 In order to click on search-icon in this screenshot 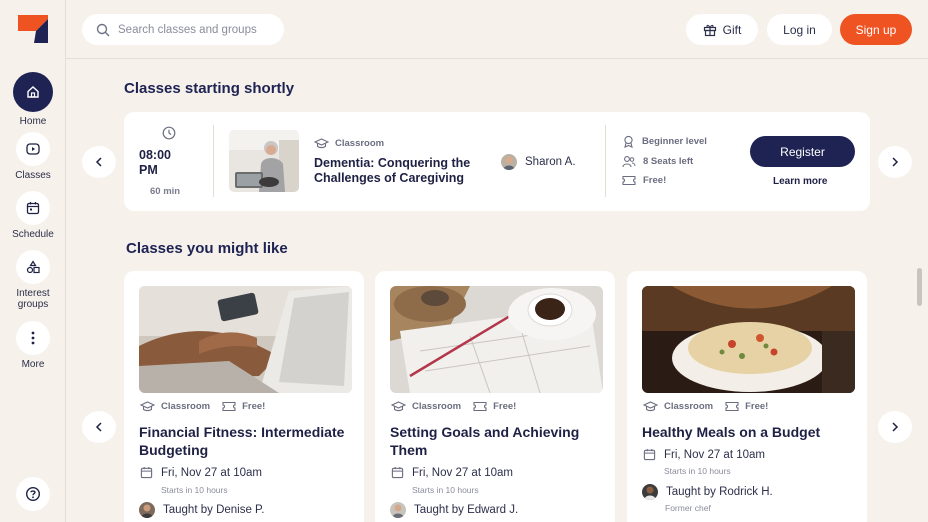, I will do `click(103, 29)`.